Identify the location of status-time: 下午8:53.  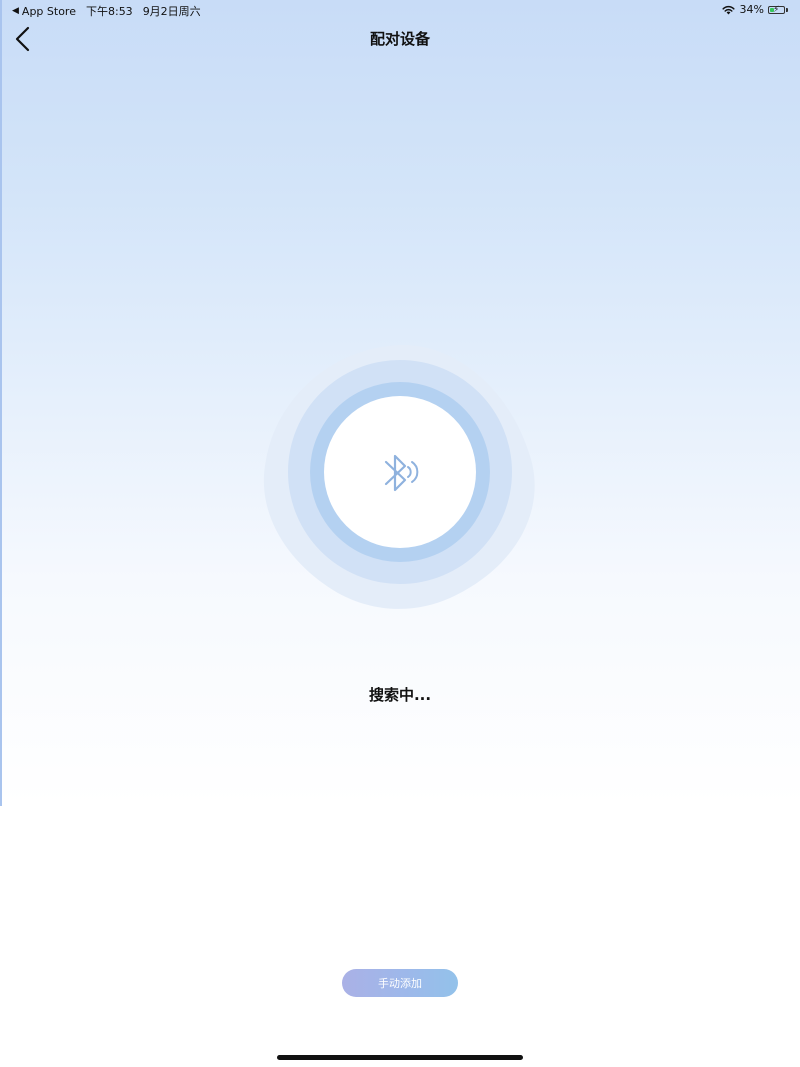
(109, 11).